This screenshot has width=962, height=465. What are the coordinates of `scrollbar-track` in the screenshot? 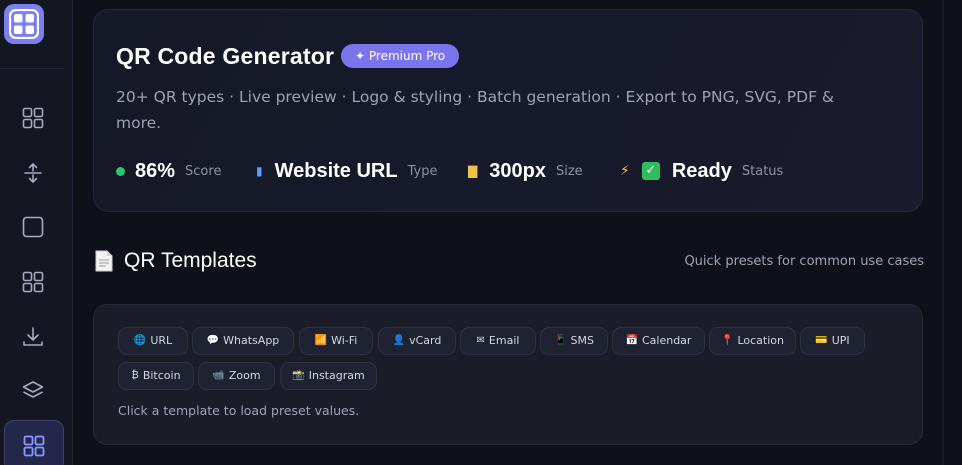 It's located at (943, 232).